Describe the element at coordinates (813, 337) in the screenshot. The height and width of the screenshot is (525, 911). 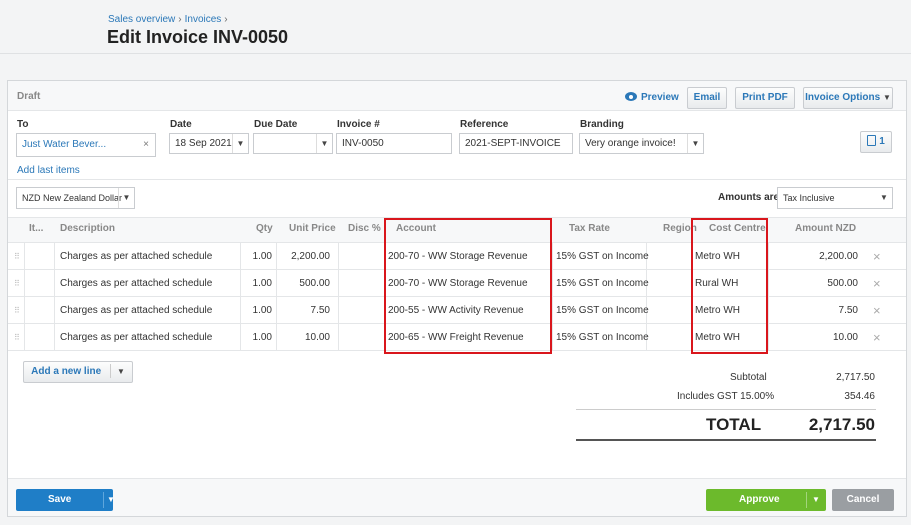
I see `cell-amount: 10.00` at that location.